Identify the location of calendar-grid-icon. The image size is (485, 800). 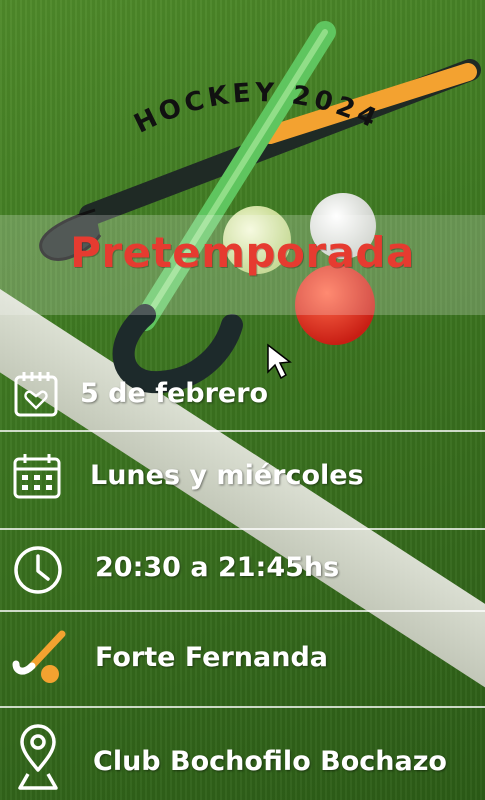
(37, 476).